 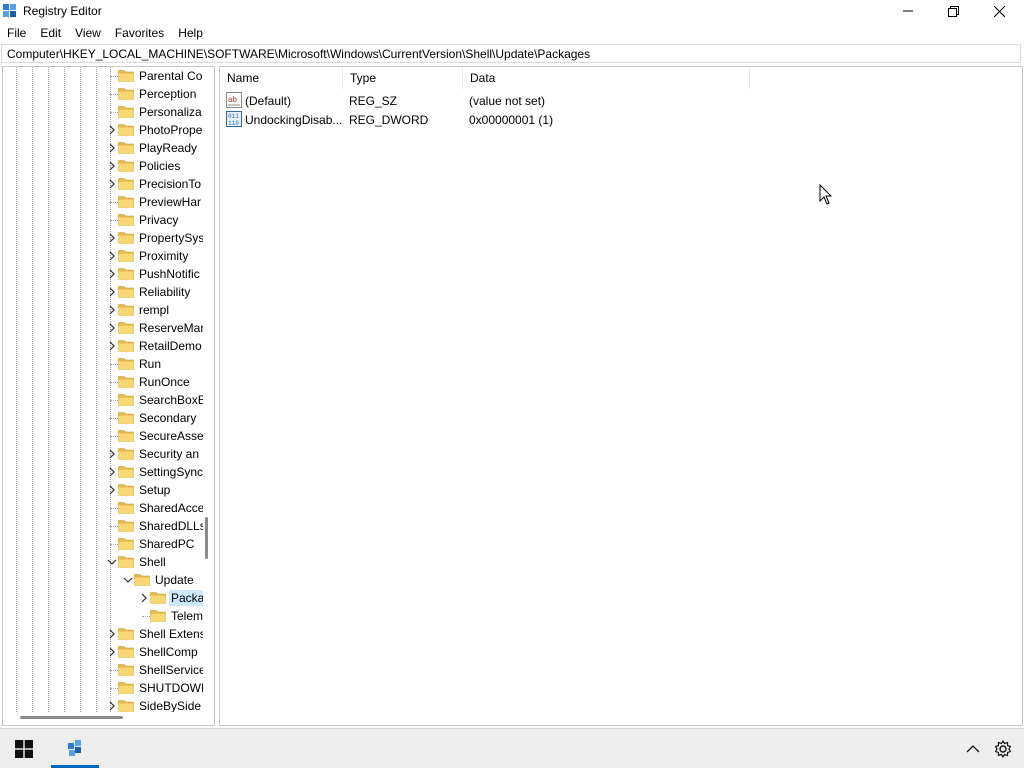 What do you see at coordinates (103, 364) in the screenshot?
I see `tree-item: Run` at bounding box center [103, 364].